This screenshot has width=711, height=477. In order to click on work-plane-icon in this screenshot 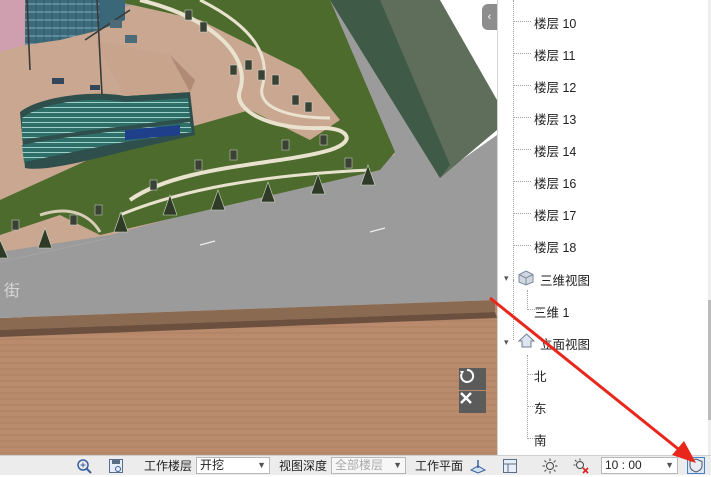, I will do `click(478, 466)`.